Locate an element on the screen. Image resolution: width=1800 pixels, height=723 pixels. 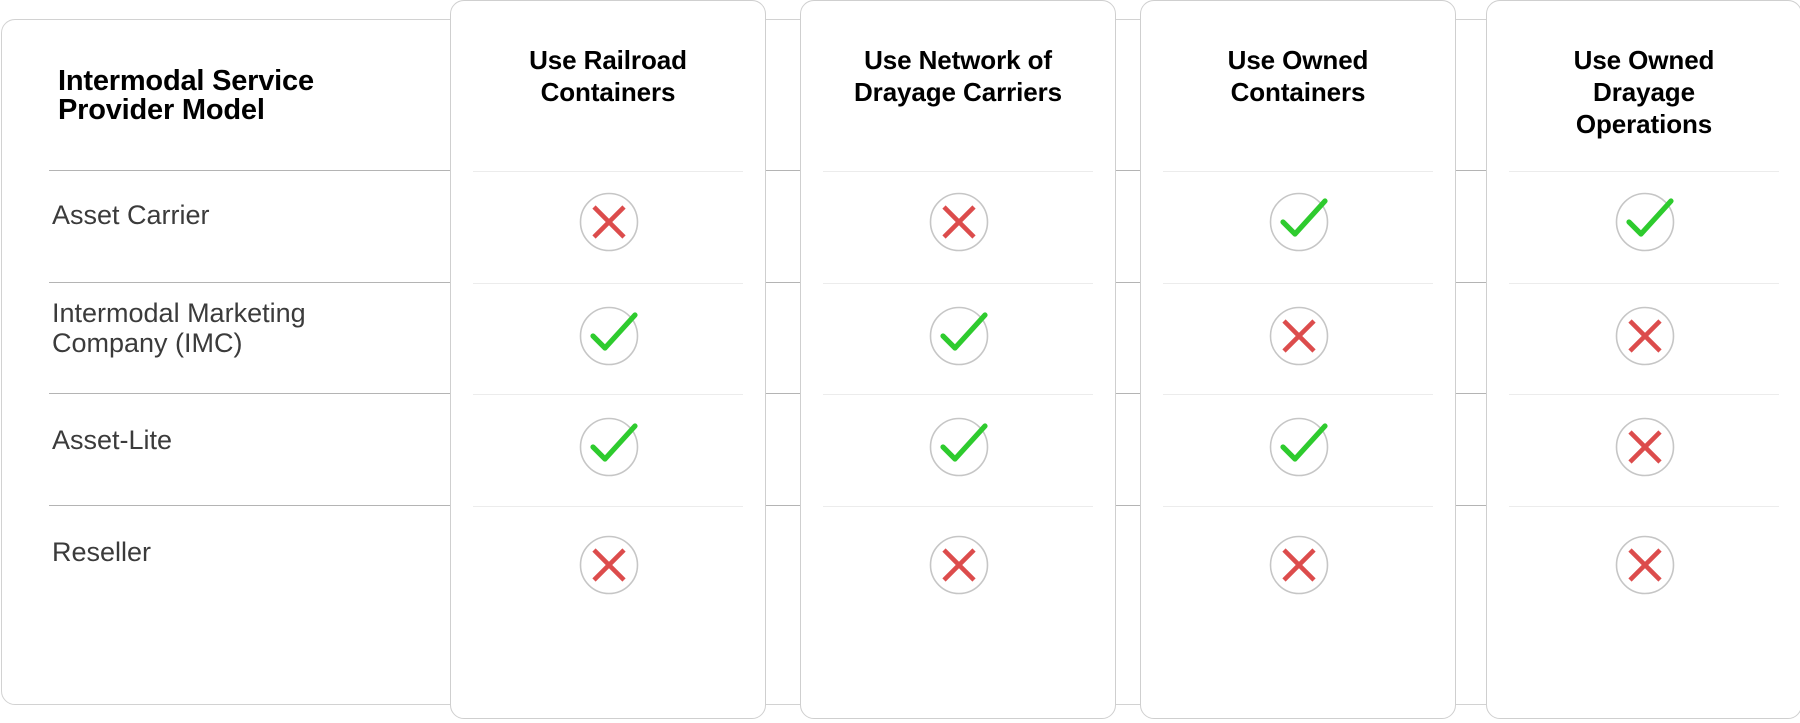
column-header-use-network-of-drayage-carriers: Use Network of Drayage Carriers is located at coordinates (958, 76).